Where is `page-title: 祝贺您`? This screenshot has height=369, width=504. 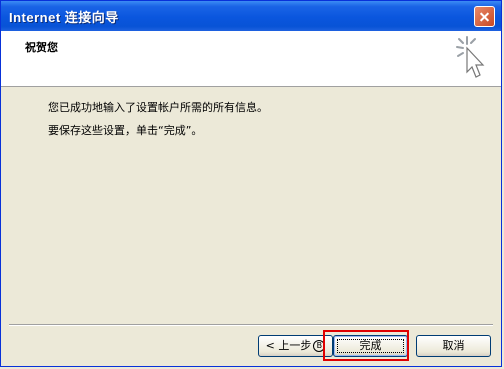
page-title: 祝贺您 is located at coordinates (41, 47).